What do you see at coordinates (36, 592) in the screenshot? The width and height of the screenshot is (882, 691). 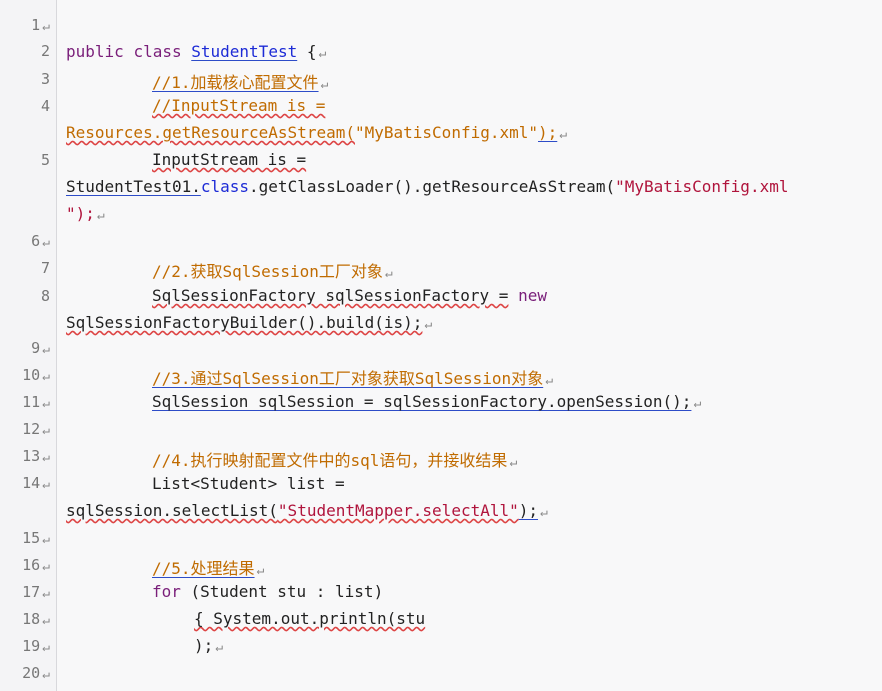 I see `line-number: 17 ↵` at bounding box center [36, 592].